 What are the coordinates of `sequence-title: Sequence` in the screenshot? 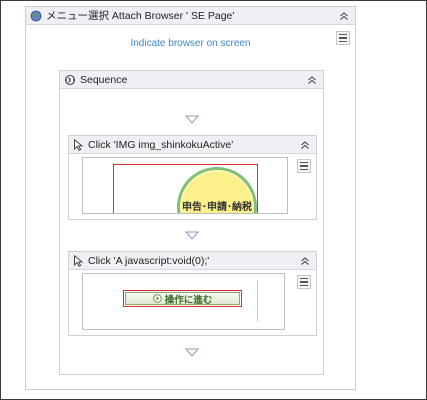 It's located at (104, 79).